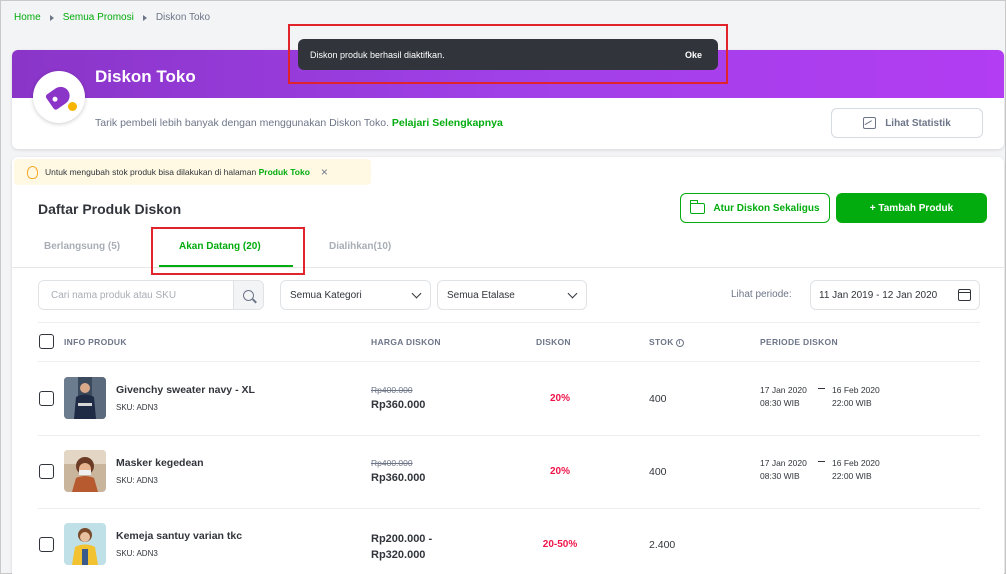 This screenshot has width=1006, height=574. I want to click on breadcrumb-home: Home, so click(27, 17).